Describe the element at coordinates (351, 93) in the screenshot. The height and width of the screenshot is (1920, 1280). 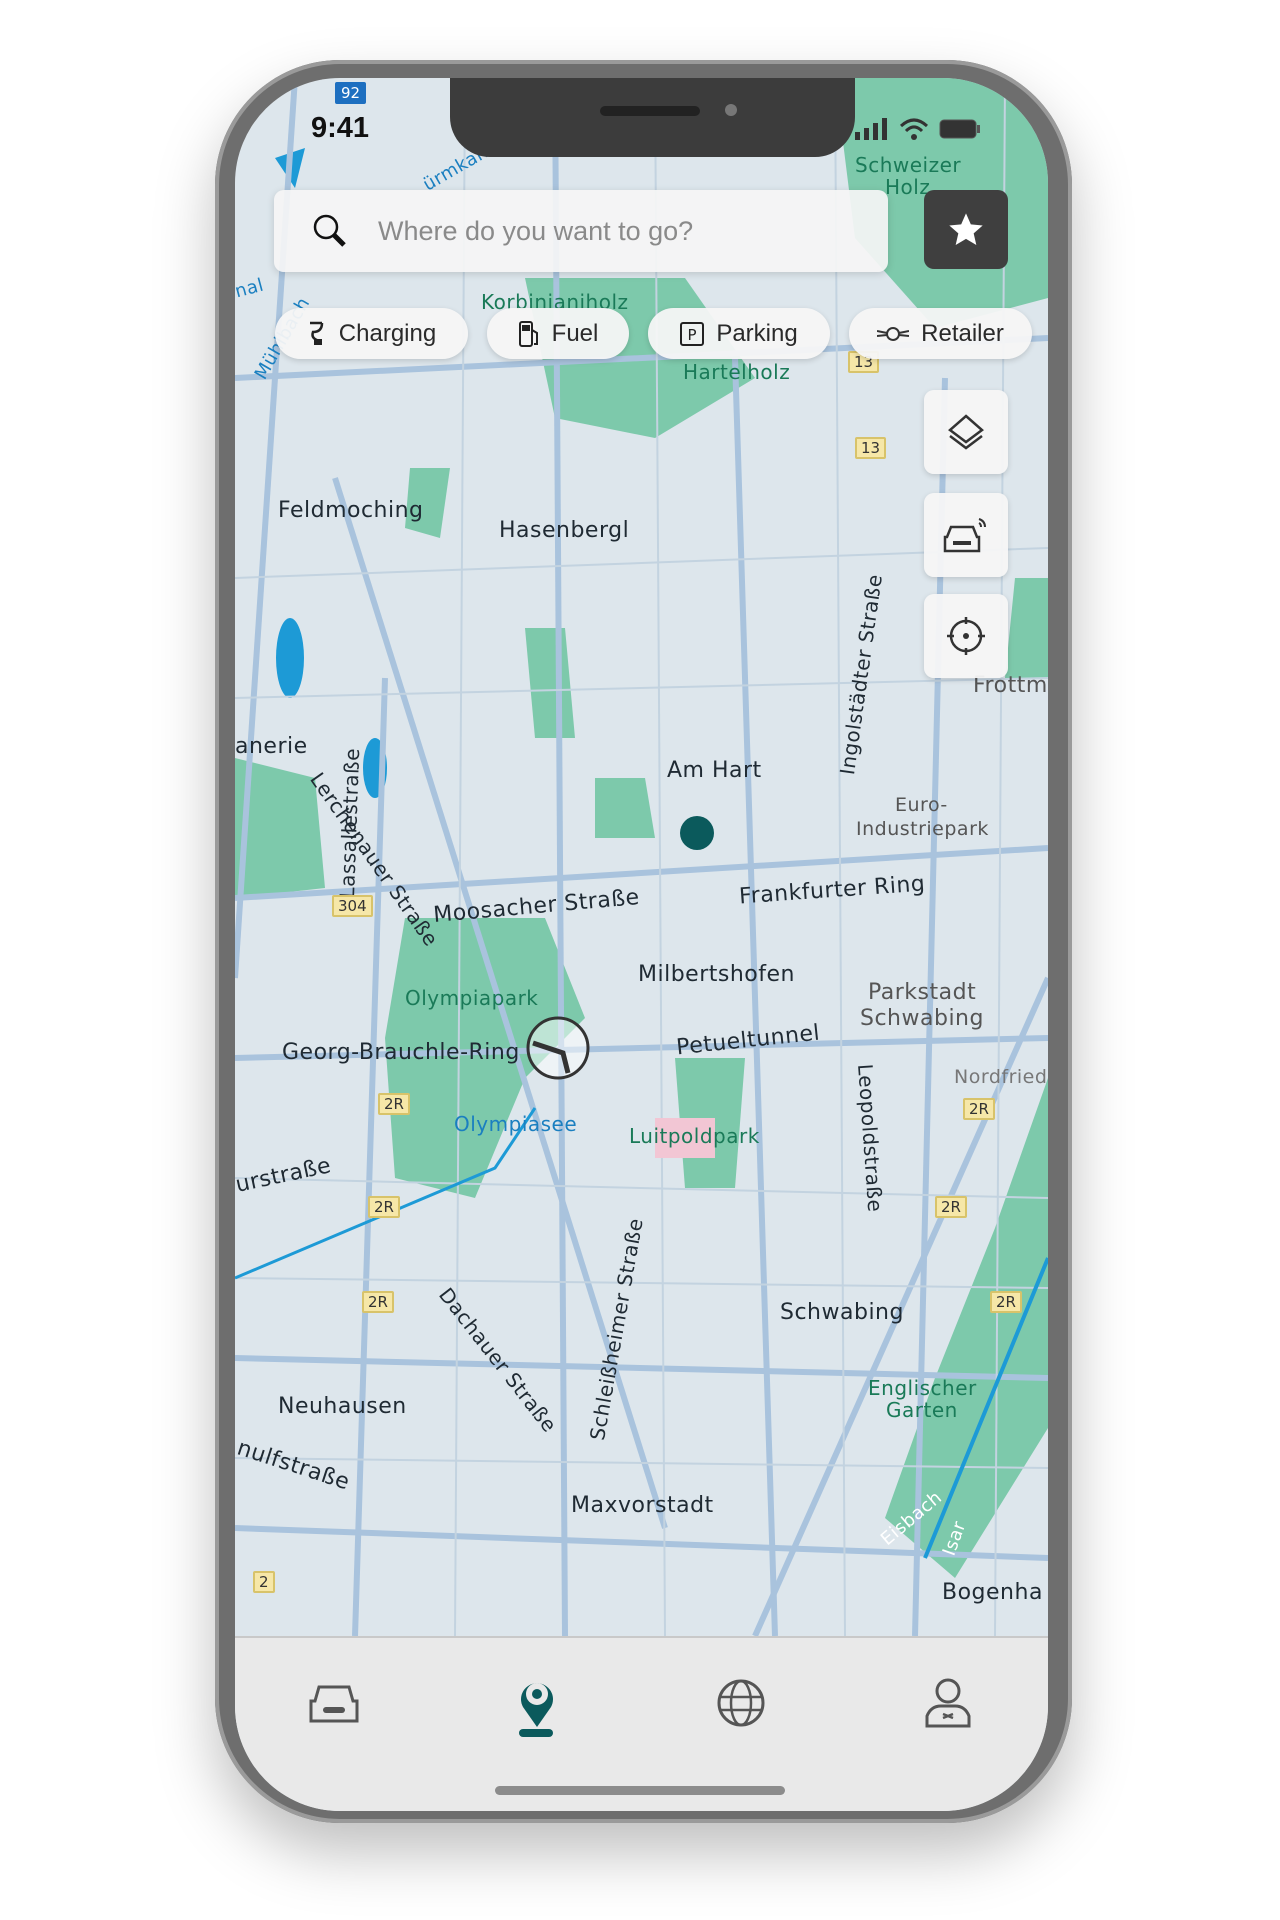
I see `road-badge: 92` at that location.